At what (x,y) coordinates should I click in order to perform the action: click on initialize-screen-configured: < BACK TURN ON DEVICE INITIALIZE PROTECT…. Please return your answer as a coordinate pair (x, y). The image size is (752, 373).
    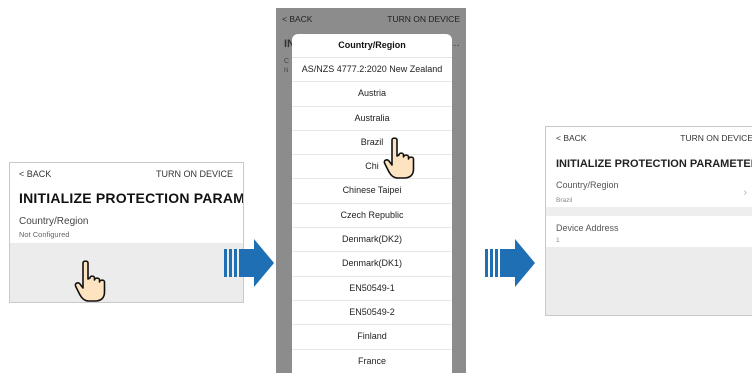
    Looking at the image, I should click on (648, 221).